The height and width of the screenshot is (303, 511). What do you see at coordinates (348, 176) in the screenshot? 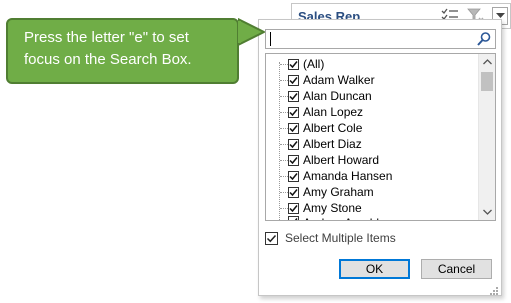
I see `item-label: Amanda Hansen` at bounding box center [348, 176].